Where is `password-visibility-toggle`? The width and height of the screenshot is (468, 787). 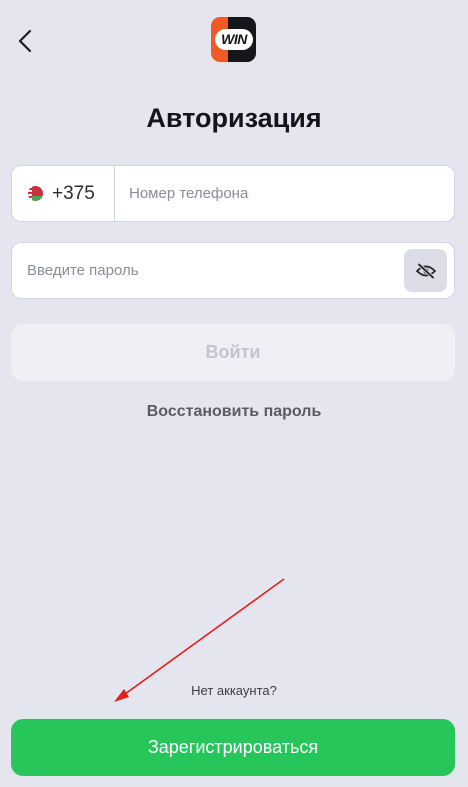 password-visibility-toggle is located at coordinates (425, 270).